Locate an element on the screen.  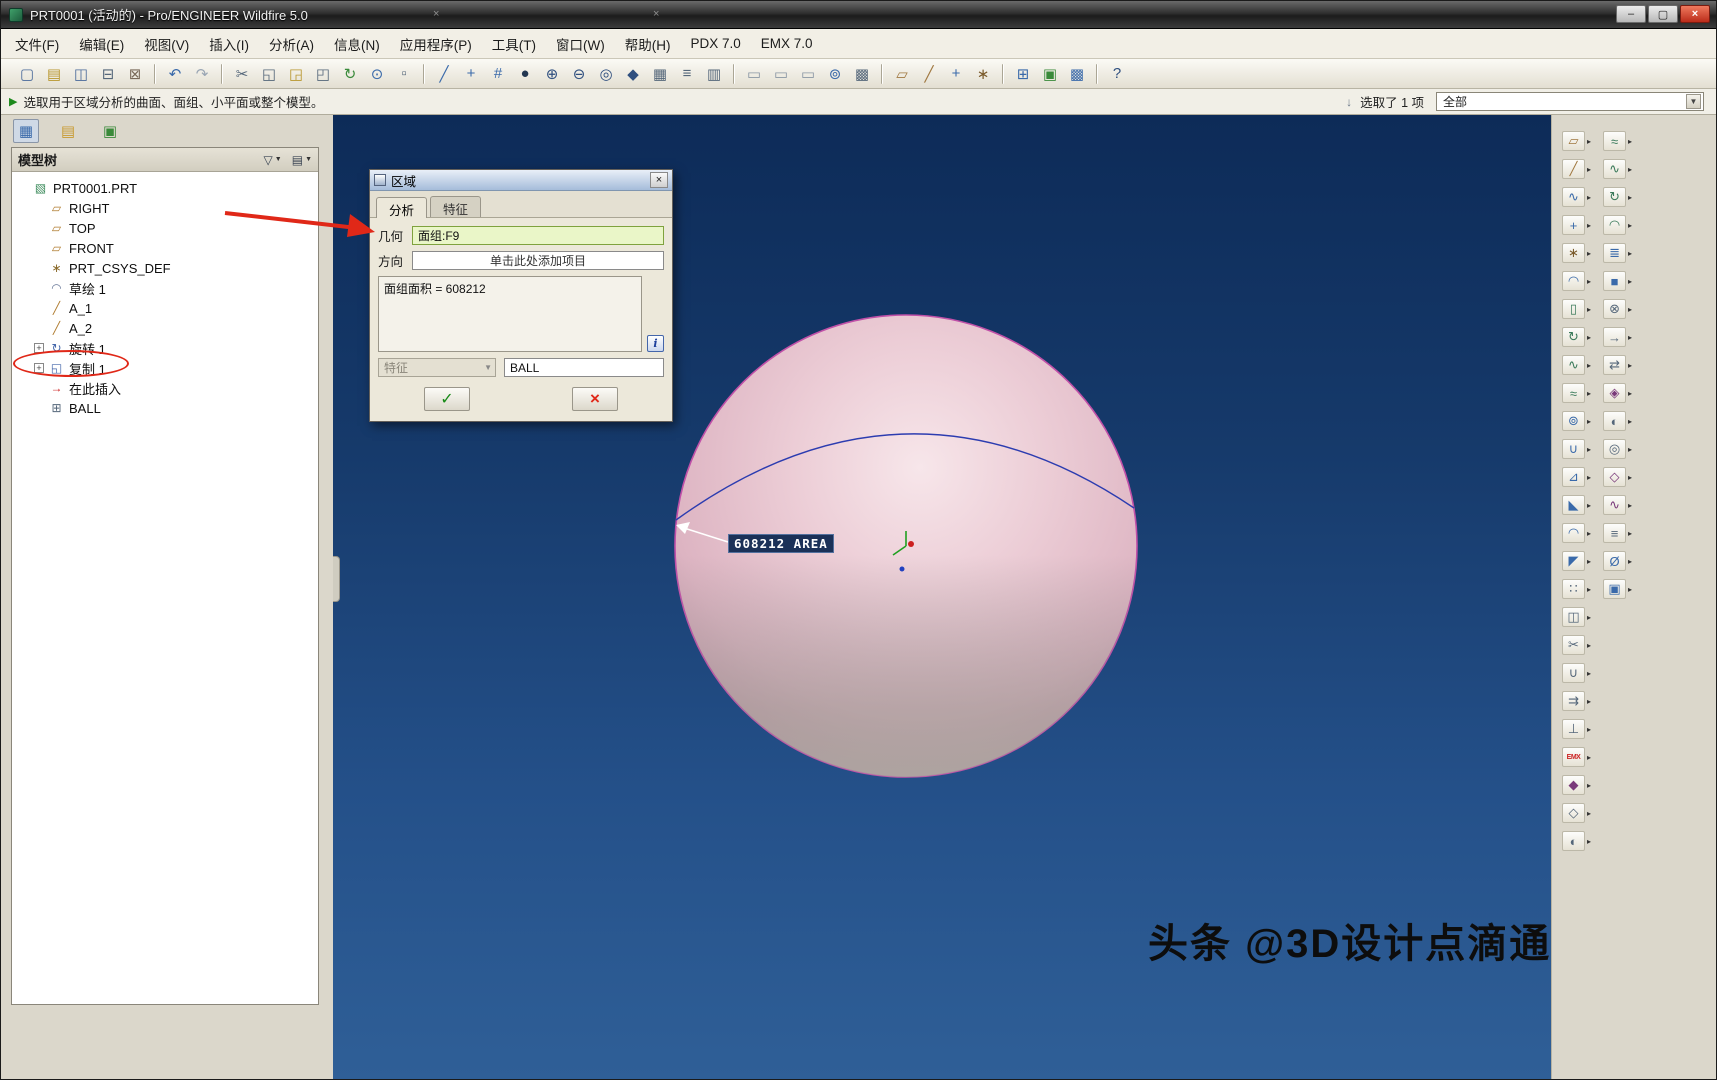
model-tree-toggle-icon: ⊞ is located at coordinates (1023, 74).